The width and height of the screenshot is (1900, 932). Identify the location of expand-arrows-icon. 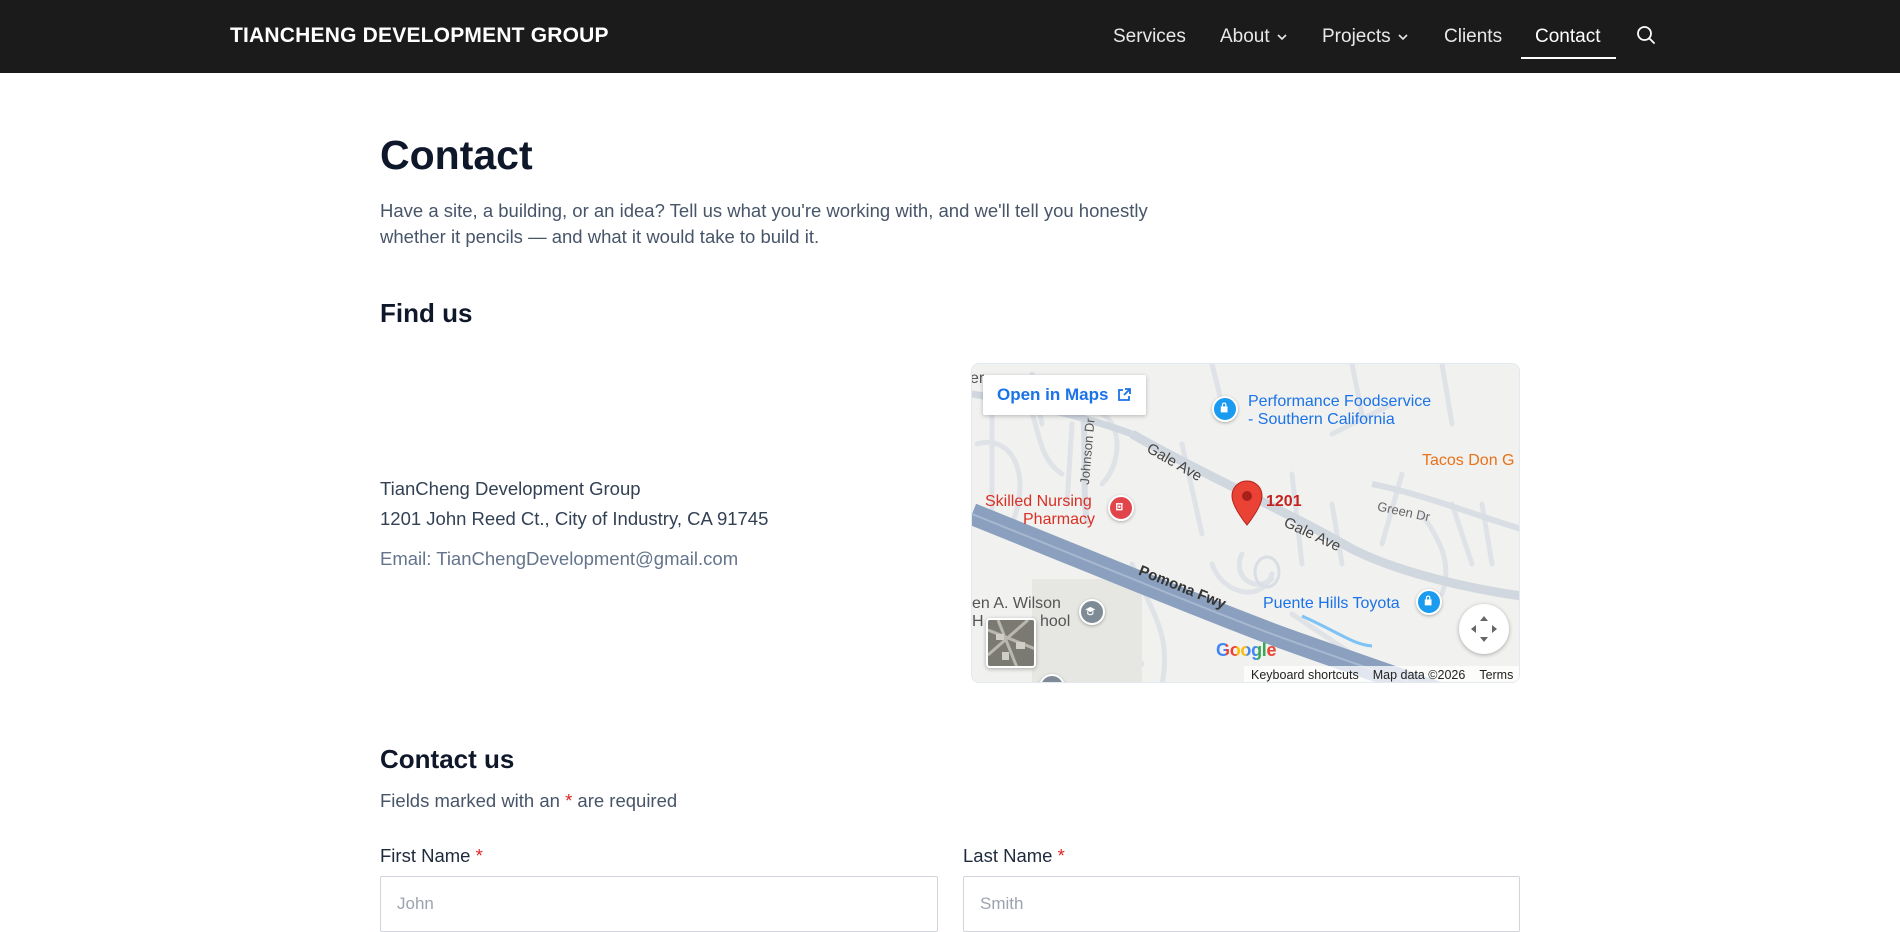
(1484, 629).